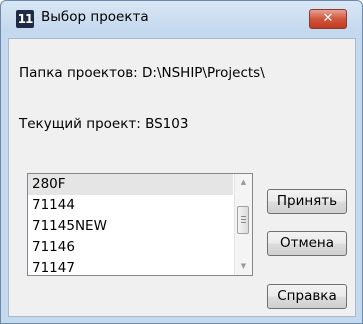  Describe the element at coordinates (130, 184) in the screenshot. I see `list-item: 280F` at that location.